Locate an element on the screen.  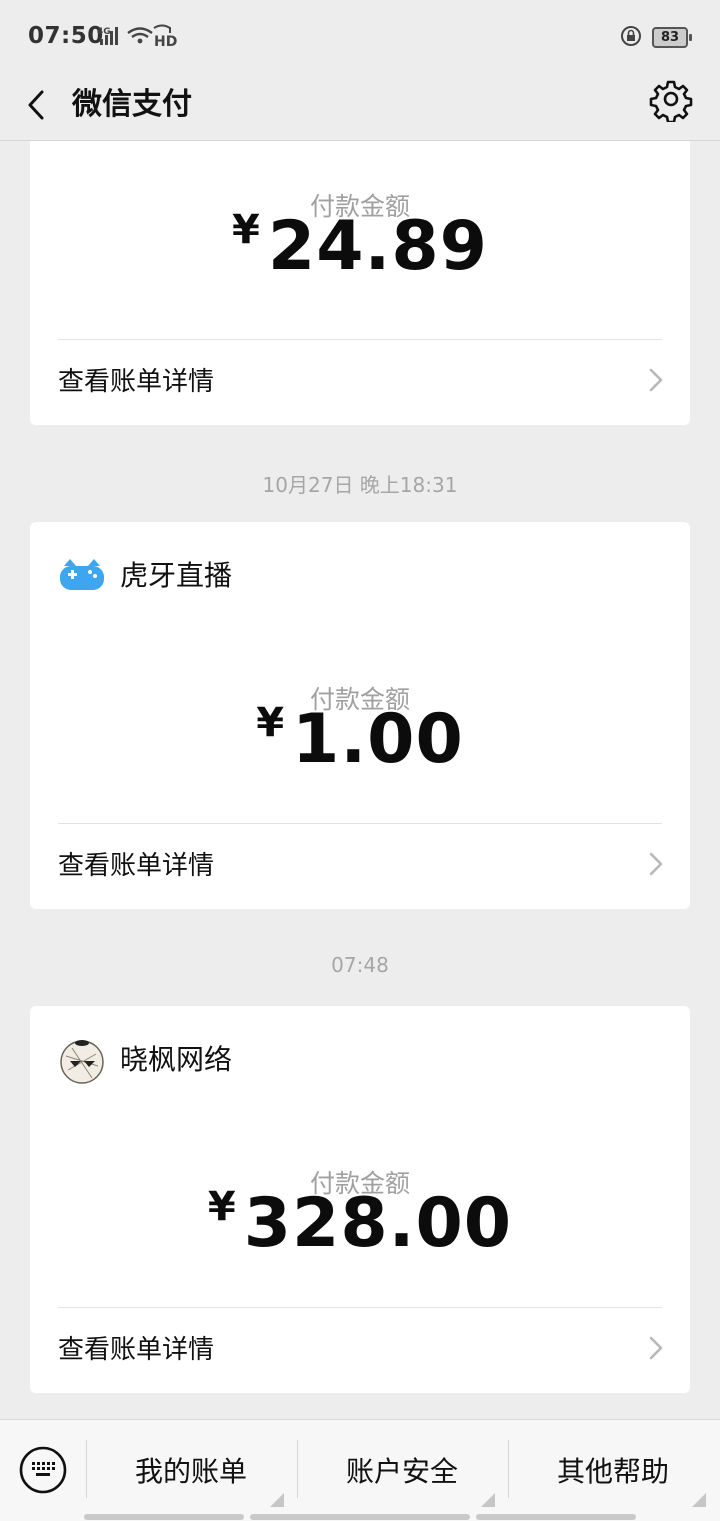
menu-label: 我的账单 is located at coordinates (190, 1471).